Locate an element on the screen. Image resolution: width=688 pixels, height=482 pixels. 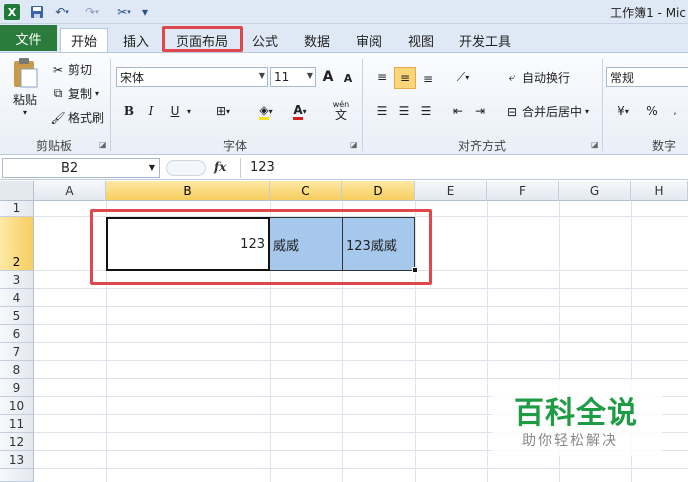
copy-label: 复制 is located at coordinates (80, 94).